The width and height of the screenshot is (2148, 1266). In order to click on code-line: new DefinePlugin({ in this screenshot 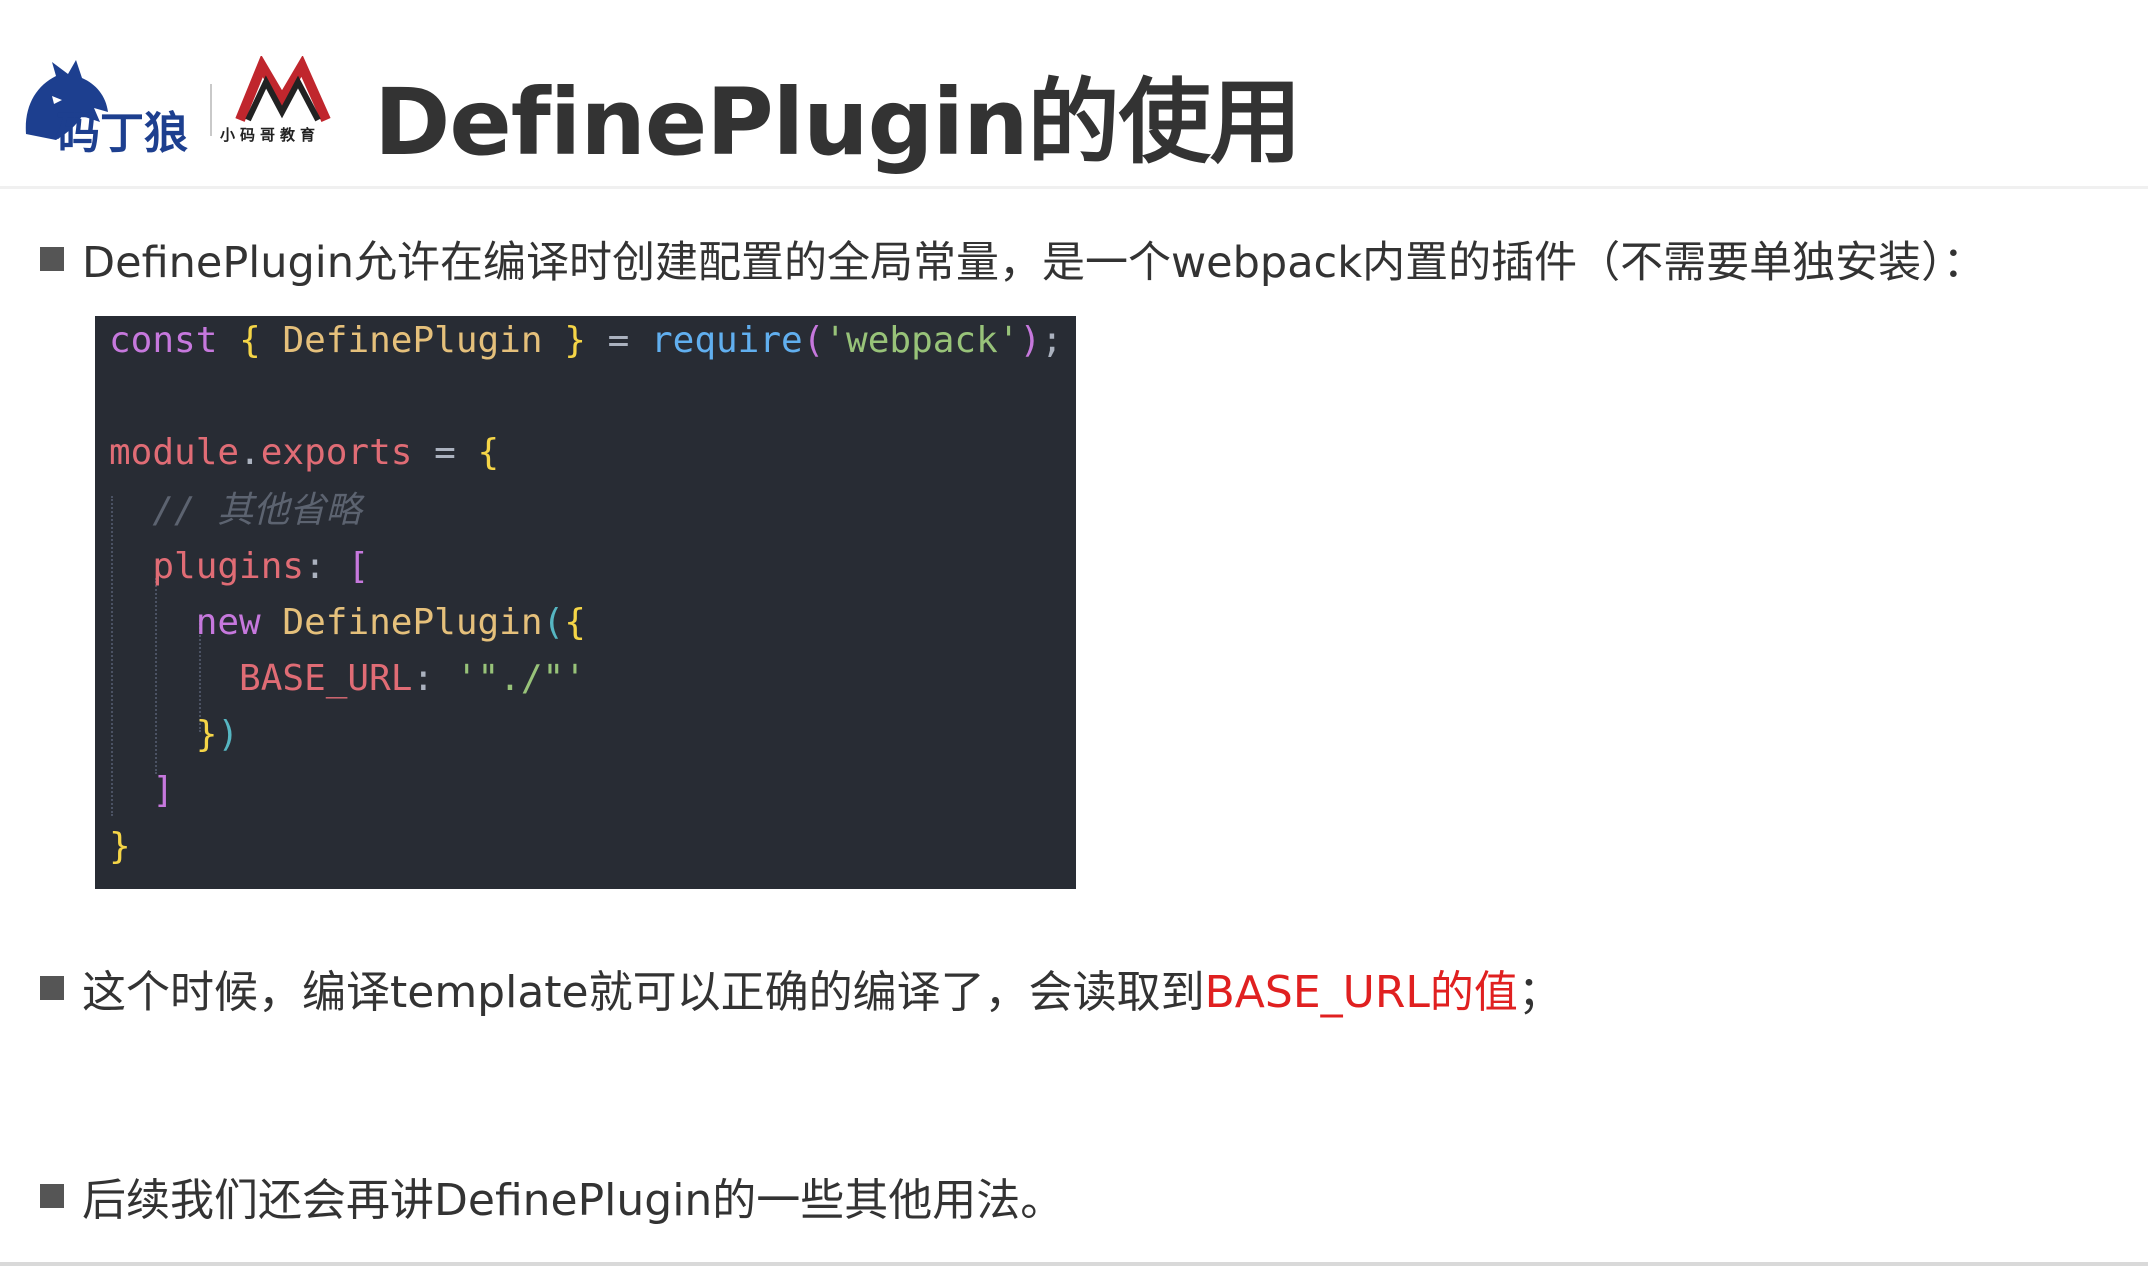, I will do `click(390, 622)`.